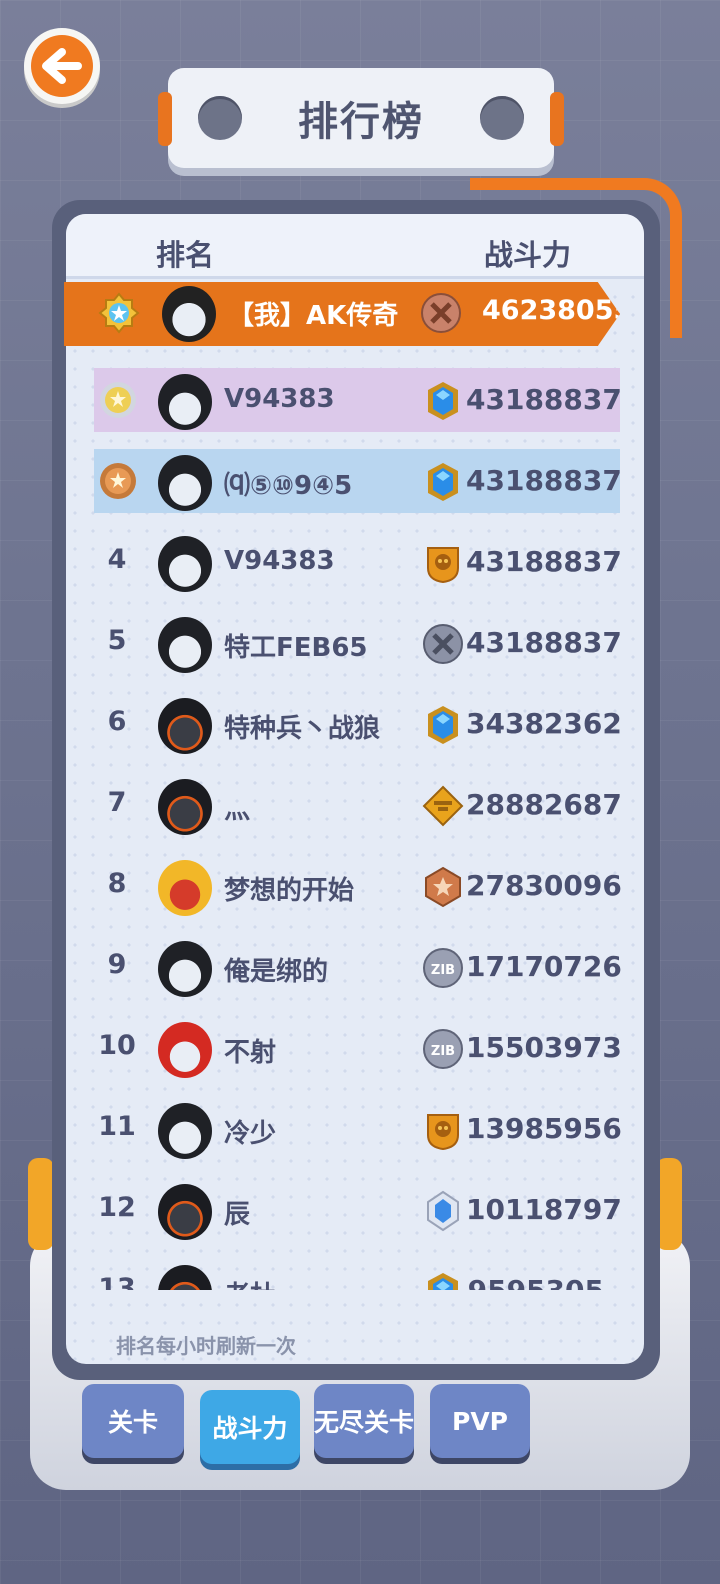 Image resolution: width=720 pixels, height=1584 pixels. I want to click on table-row: 12 辰 10118797, so click(355, 1210).